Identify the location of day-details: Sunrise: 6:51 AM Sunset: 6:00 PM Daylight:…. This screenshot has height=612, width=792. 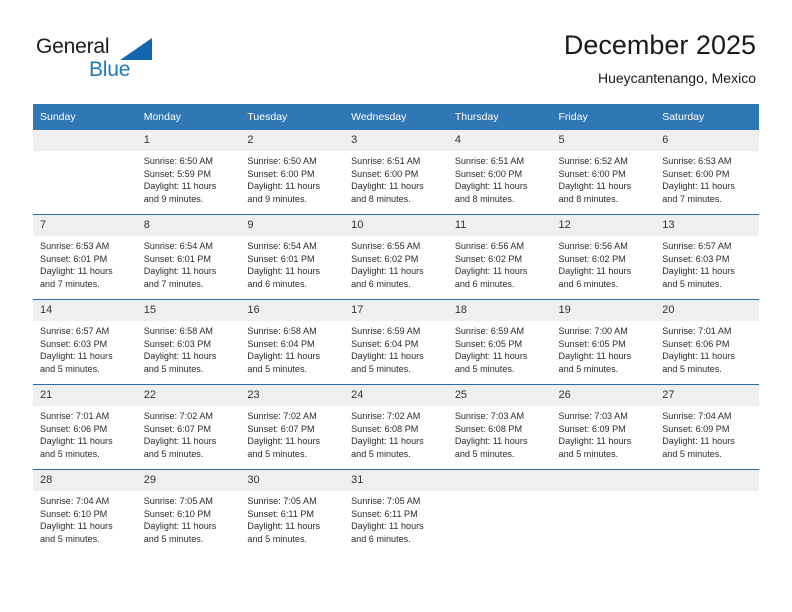
(396, 178).